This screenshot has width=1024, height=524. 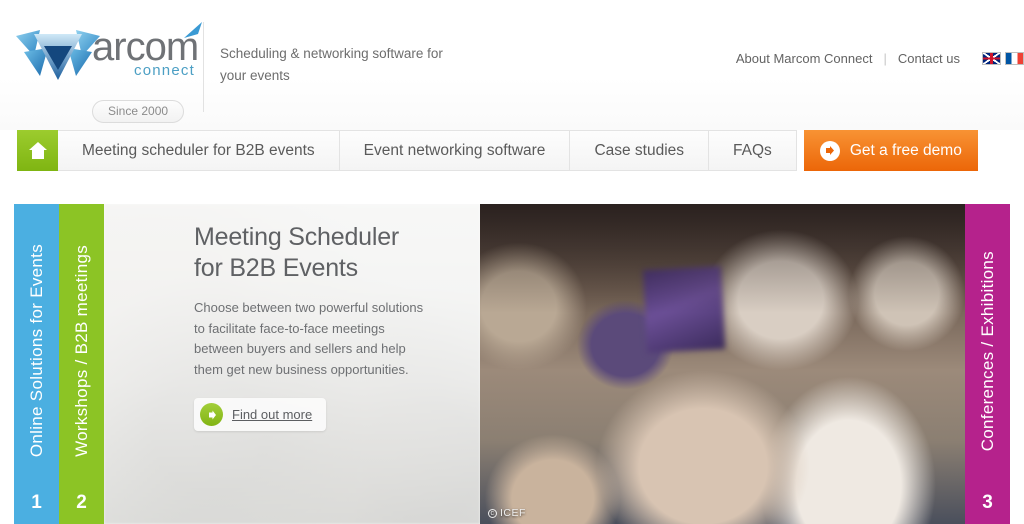 What do you see at coordinates (138, 111) in the screenshot?
I see `since-badge: Since 2000` at bounding box center [138, 111].